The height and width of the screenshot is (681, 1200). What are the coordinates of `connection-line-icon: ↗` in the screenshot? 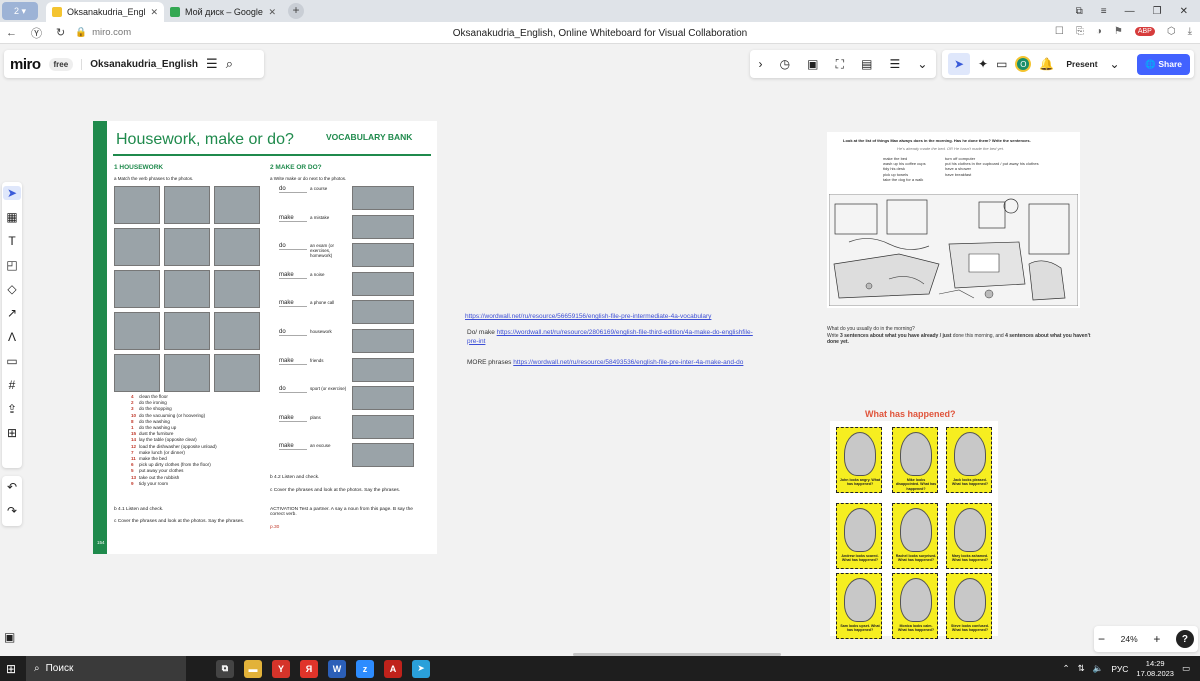 It's located at (12, 313).